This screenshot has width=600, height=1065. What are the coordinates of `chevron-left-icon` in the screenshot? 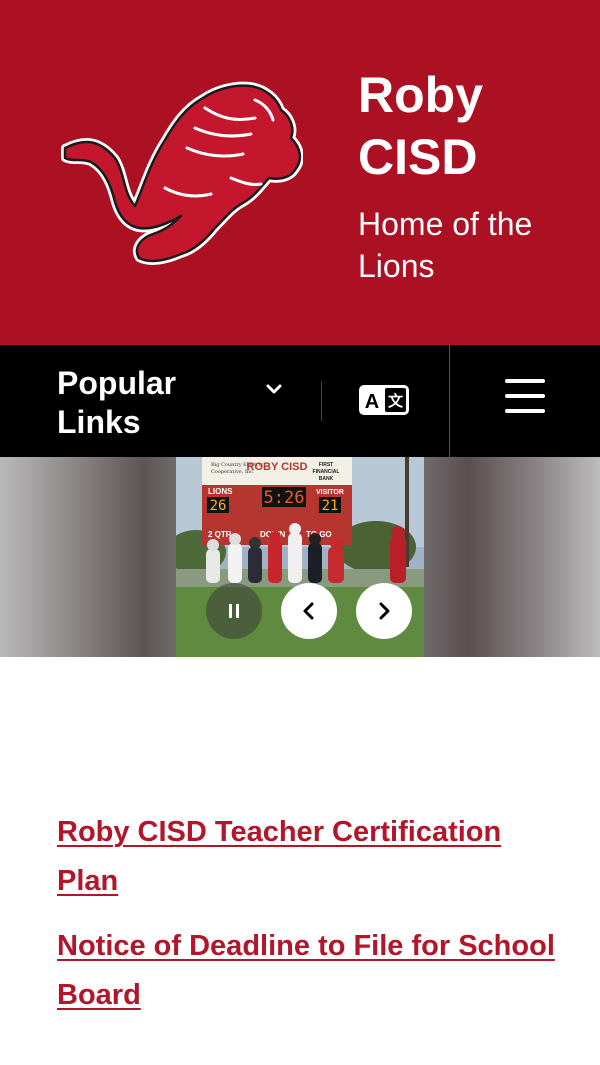 It's located at (308, 611).